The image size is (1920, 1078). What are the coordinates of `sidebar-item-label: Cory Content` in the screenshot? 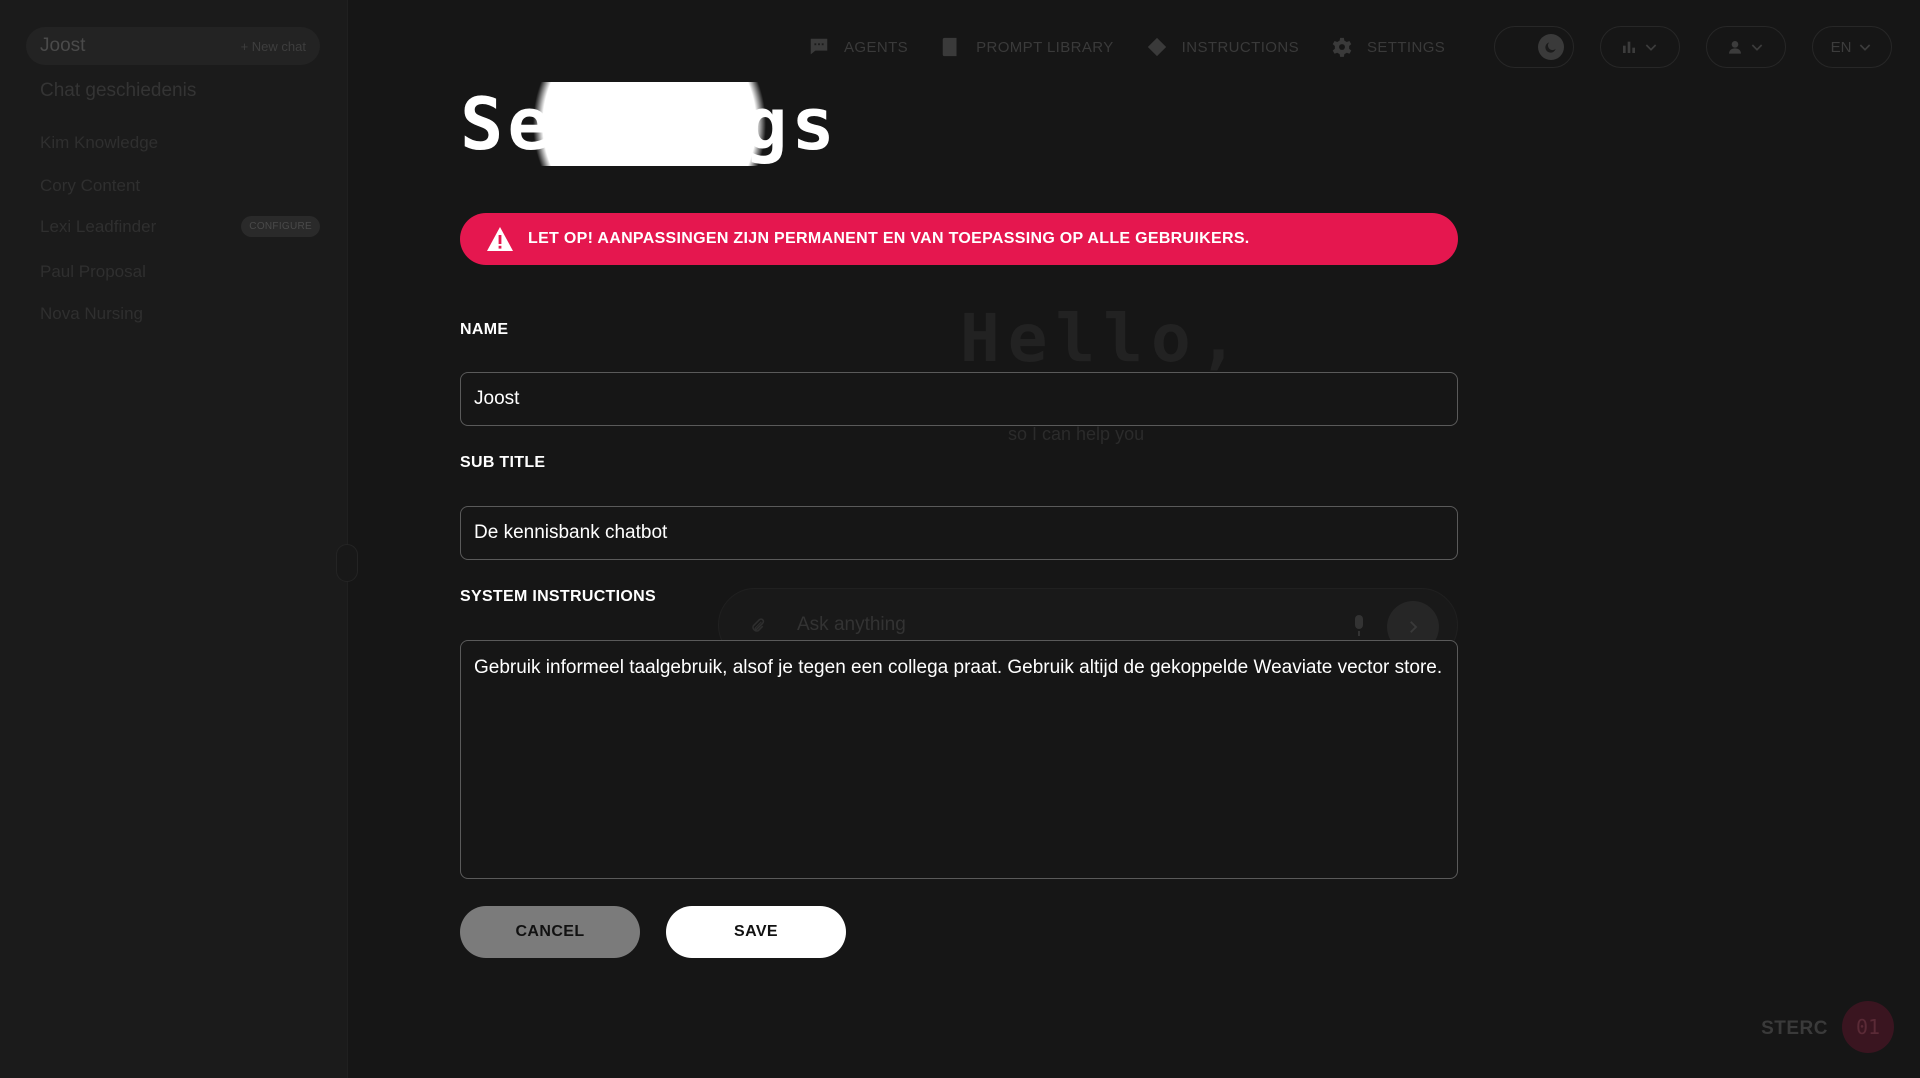 It's located at (90, 185).